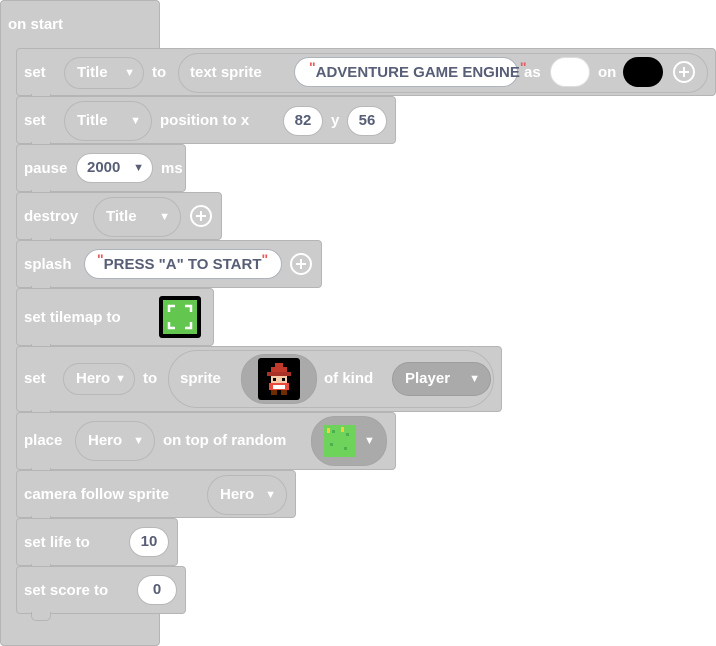 The height and width of the screenshot is (646, 716). I want to click on text-sprite-label: text sprite, so click(226, 72).